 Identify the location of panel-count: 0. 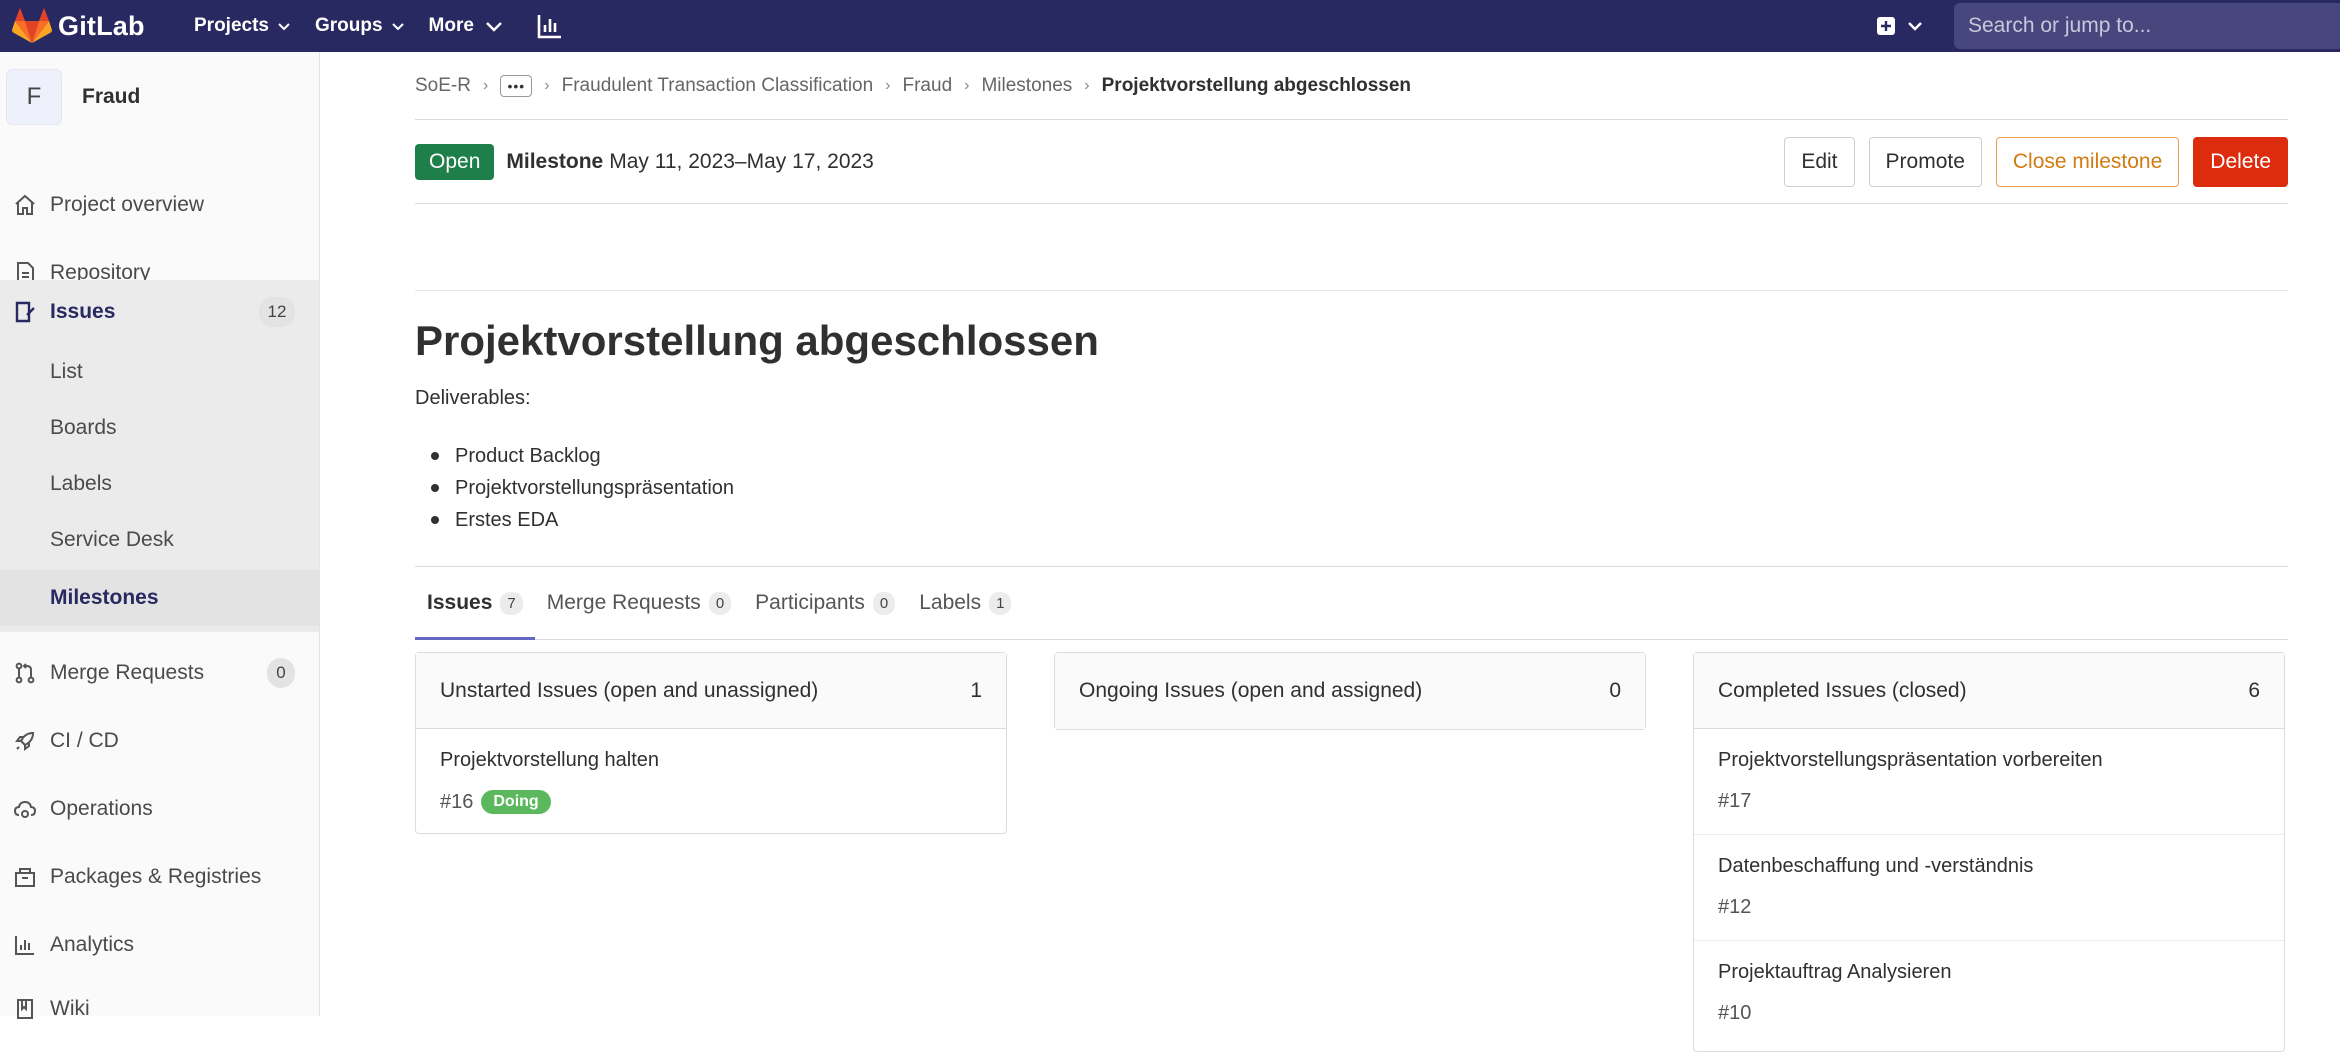
(1615, 690).